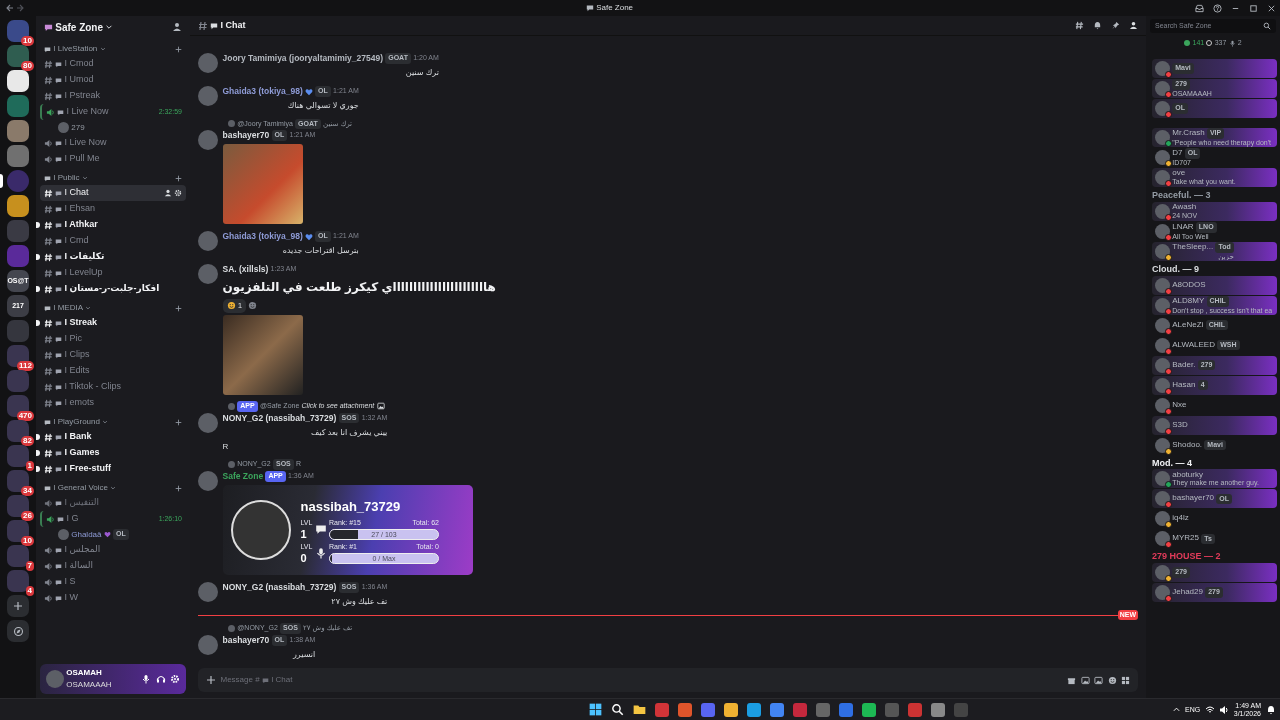 Image resolution: width=1280 pixels, height=720 pixels. I want to click on back-arrow-icon, so click(9, 8).